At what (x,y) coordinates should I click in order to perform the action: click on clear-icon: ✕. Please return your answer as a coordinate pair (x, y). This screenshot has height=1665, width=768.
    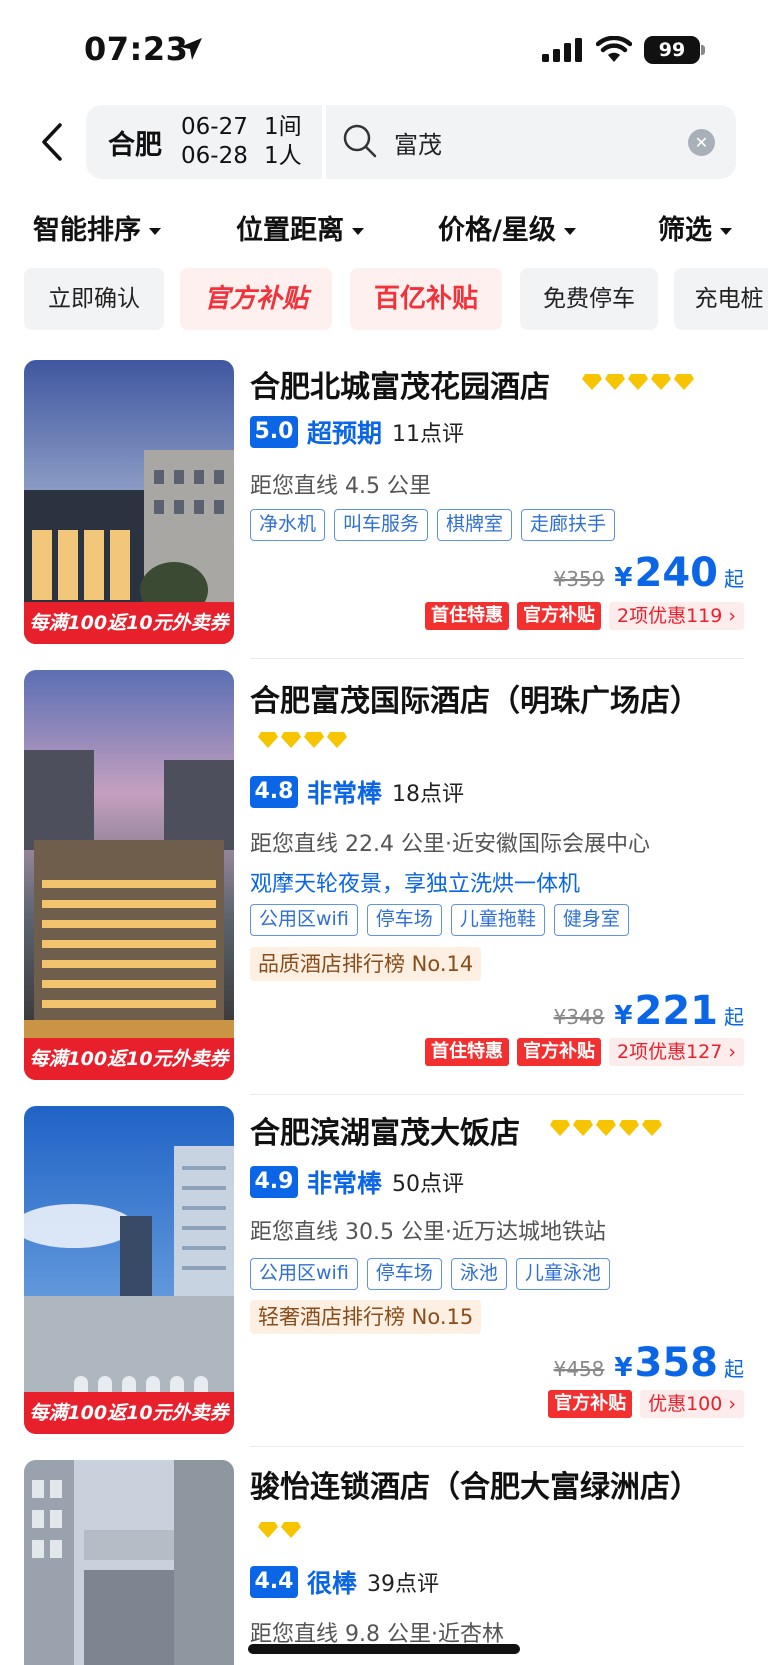
    Looking at the image, I should click on (701, 142).